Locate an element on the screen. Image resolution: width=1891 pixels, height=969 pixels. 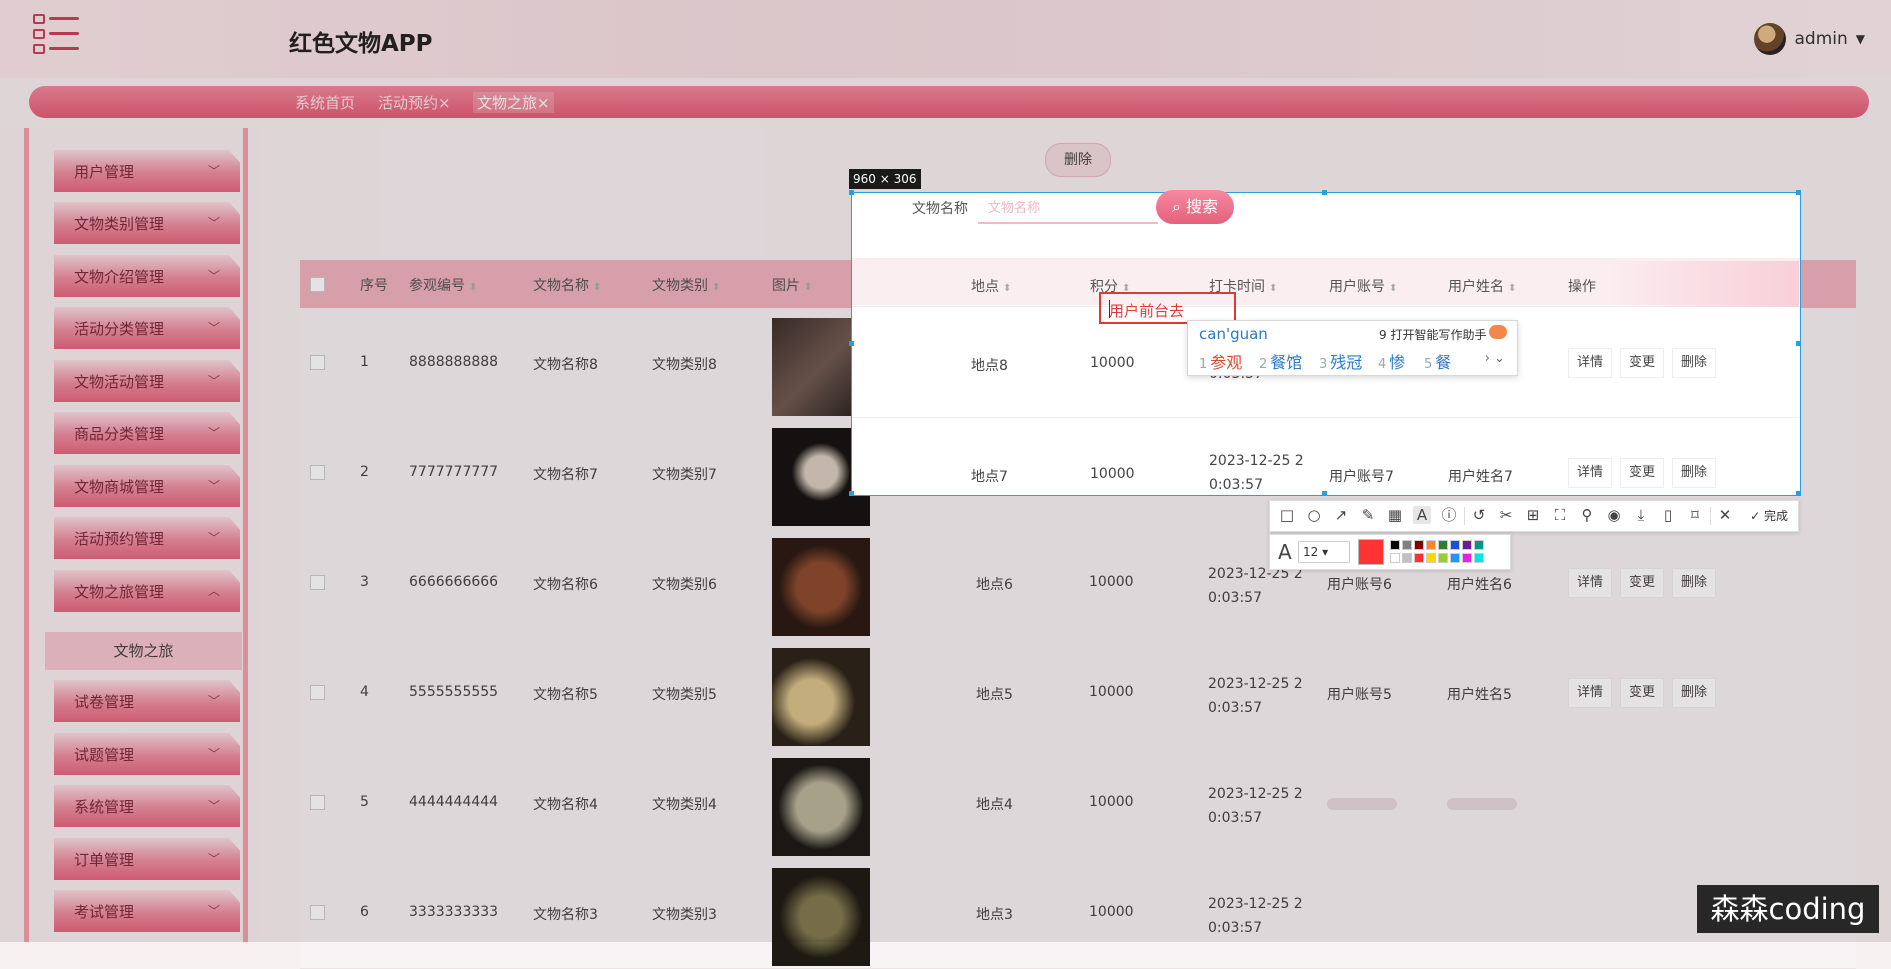
done-label: 完成 is located at coordinates (1775, 516).